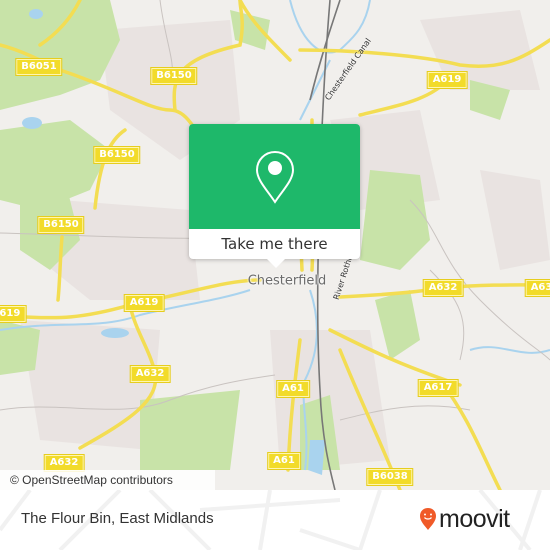 This screenshot has height=550, width=550. I want to click on popup-pointer, so click(276, 263).